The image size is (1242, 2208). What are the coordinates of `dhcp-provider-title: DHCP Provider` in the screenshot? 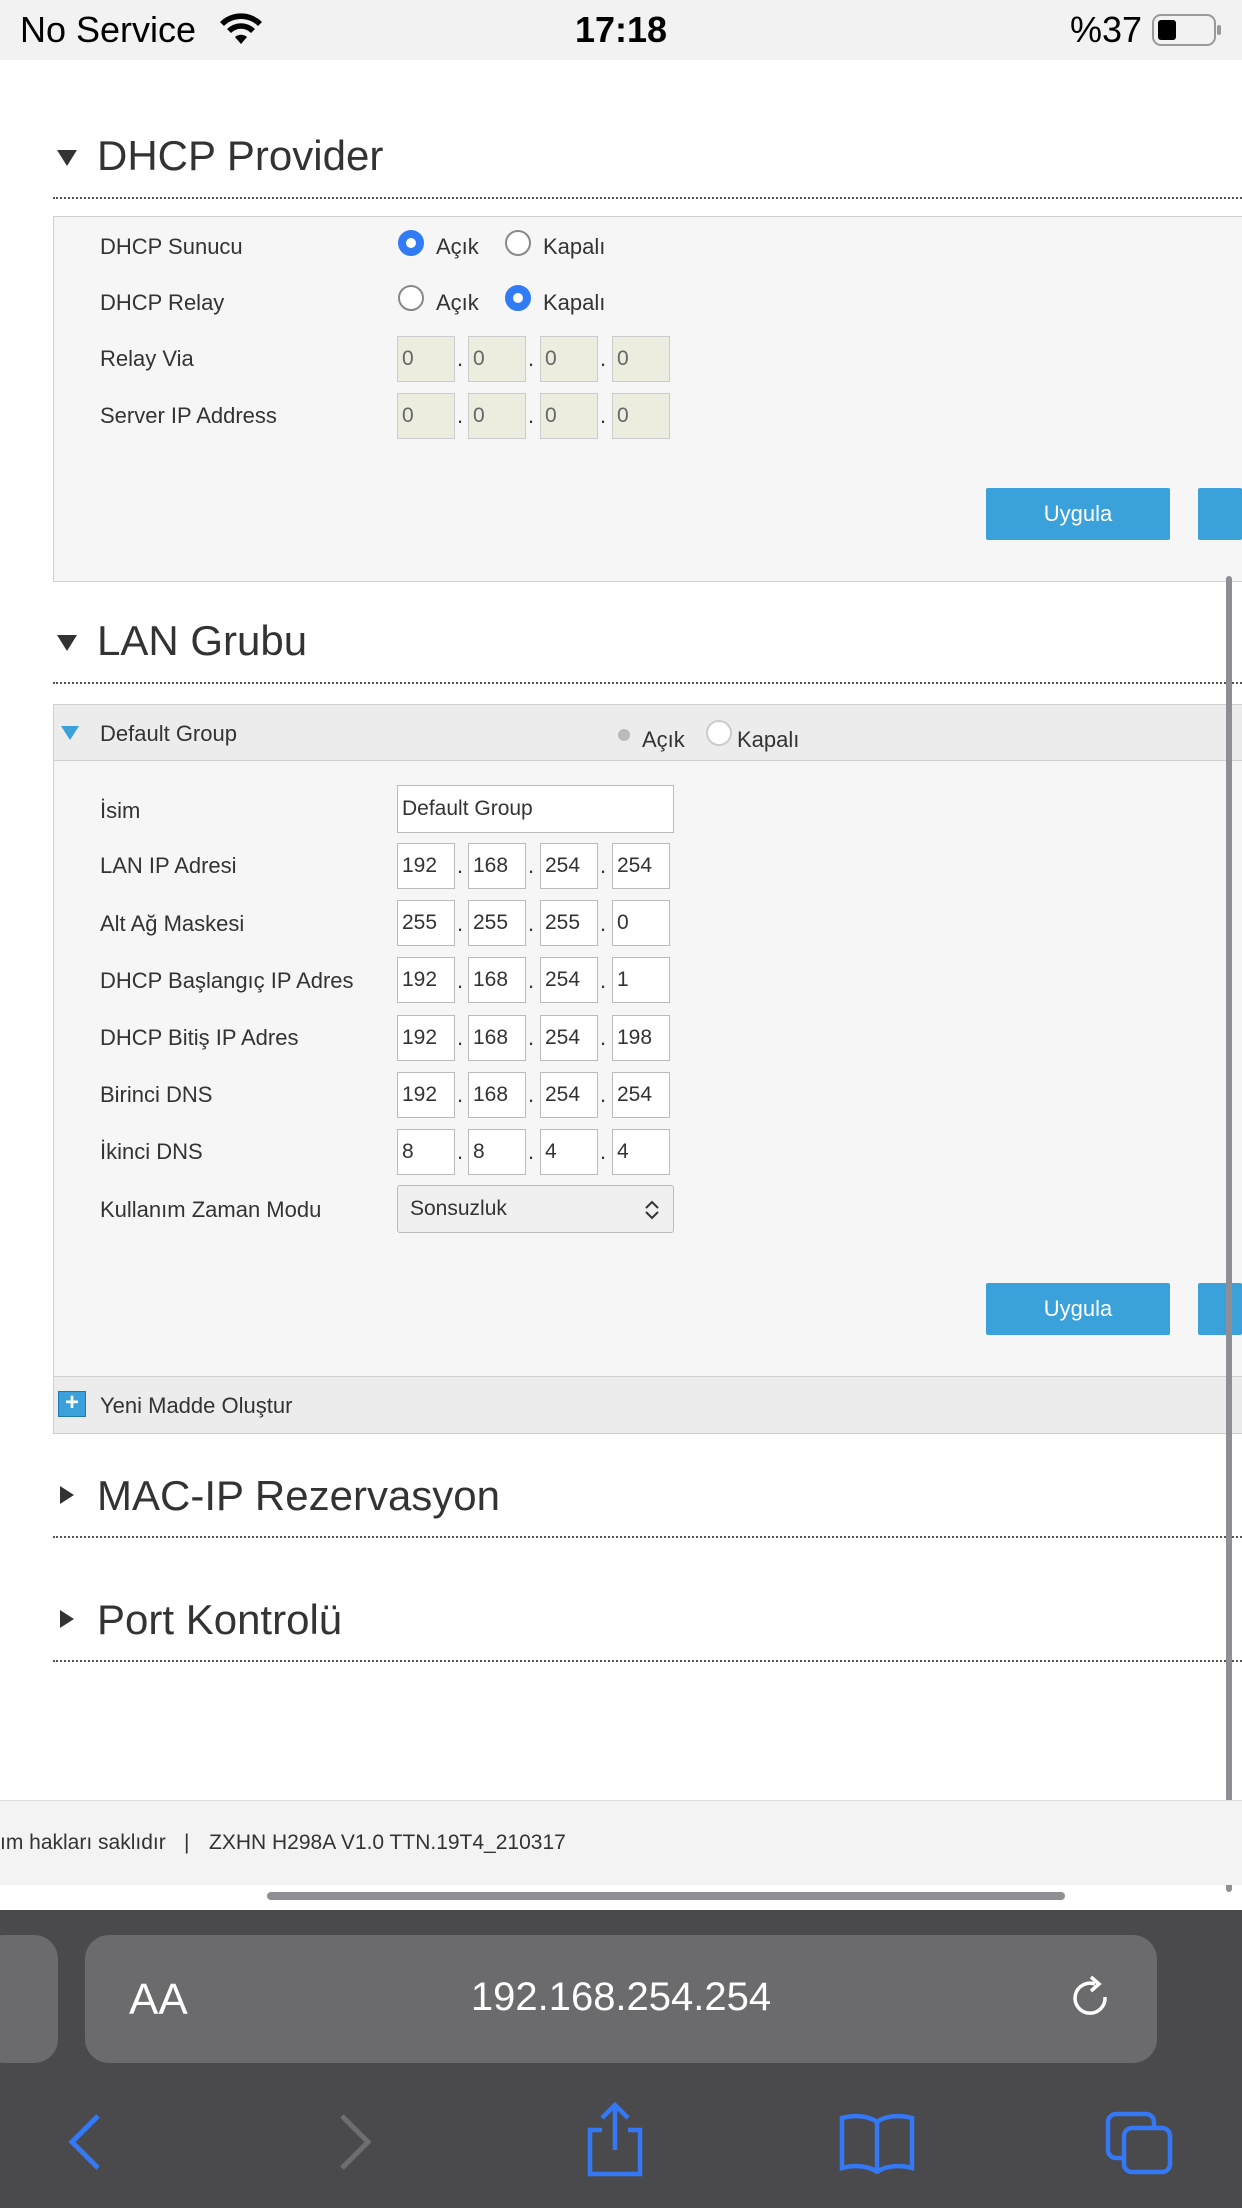 It's located at (240, 156).